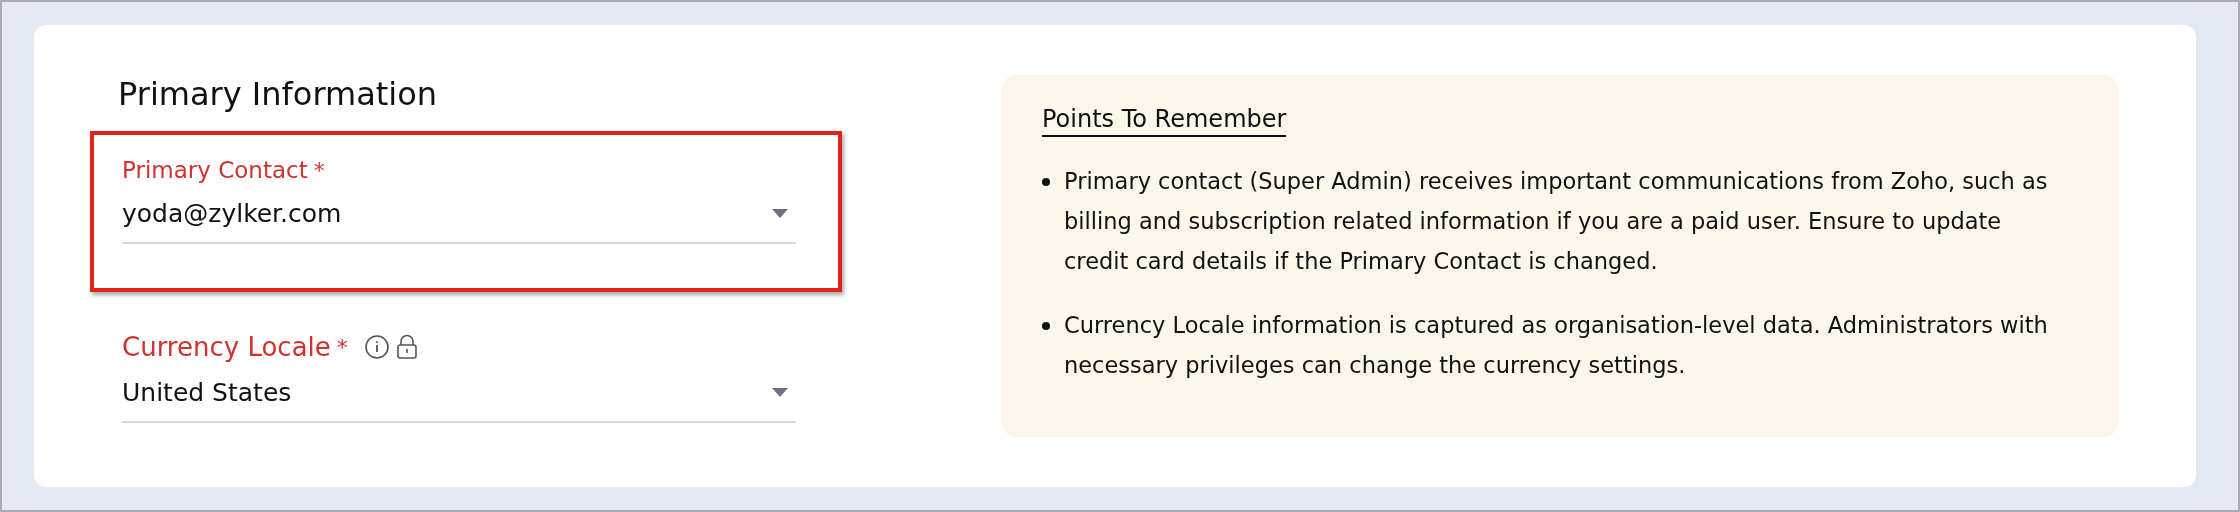  What do you see at coordinates (459, 394) in the screenshot?
I see `dropdown-field: United States` at bounding box center [459, 394].